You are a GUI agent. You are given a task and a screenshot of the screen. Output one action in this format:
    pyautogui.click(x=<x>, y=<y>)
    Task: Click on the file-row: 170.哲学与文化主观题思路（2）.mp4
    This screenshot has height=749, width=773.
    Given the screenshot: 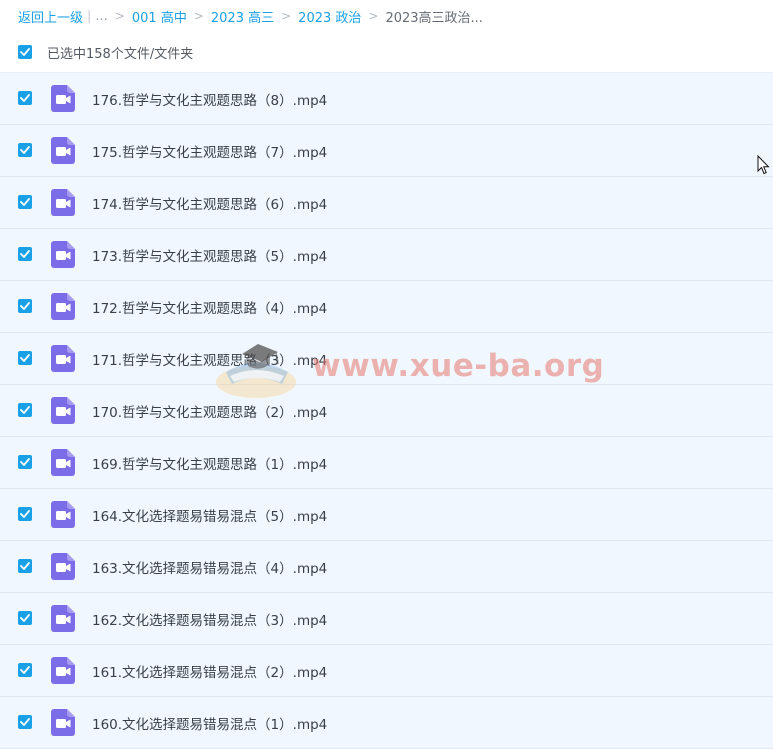 What is the action you would take?
    pyautogui.click(x=386, y=411)
    